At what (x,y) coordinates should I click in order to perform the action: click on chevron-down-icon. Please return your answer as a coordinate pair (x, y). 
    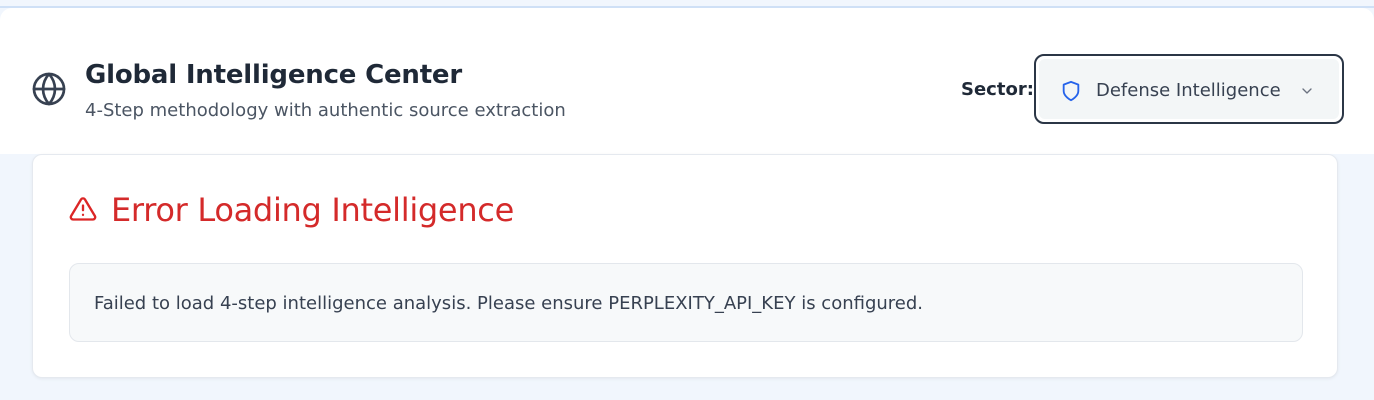
    Looking at the image, I should click on (1307, 91).